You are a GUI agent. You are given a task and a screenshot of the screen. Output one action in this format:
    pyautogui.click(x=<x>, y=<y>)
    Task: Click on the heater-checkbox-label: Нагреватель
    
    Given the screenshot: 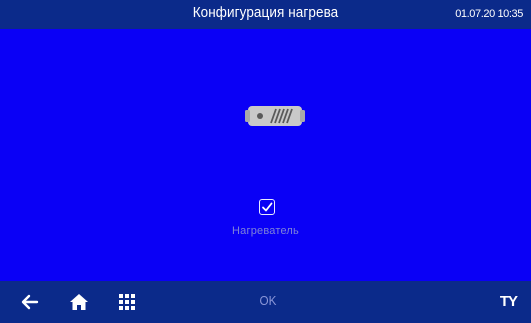 What is the action you would take?
    pyautogui.click(x=265, y=231)
    